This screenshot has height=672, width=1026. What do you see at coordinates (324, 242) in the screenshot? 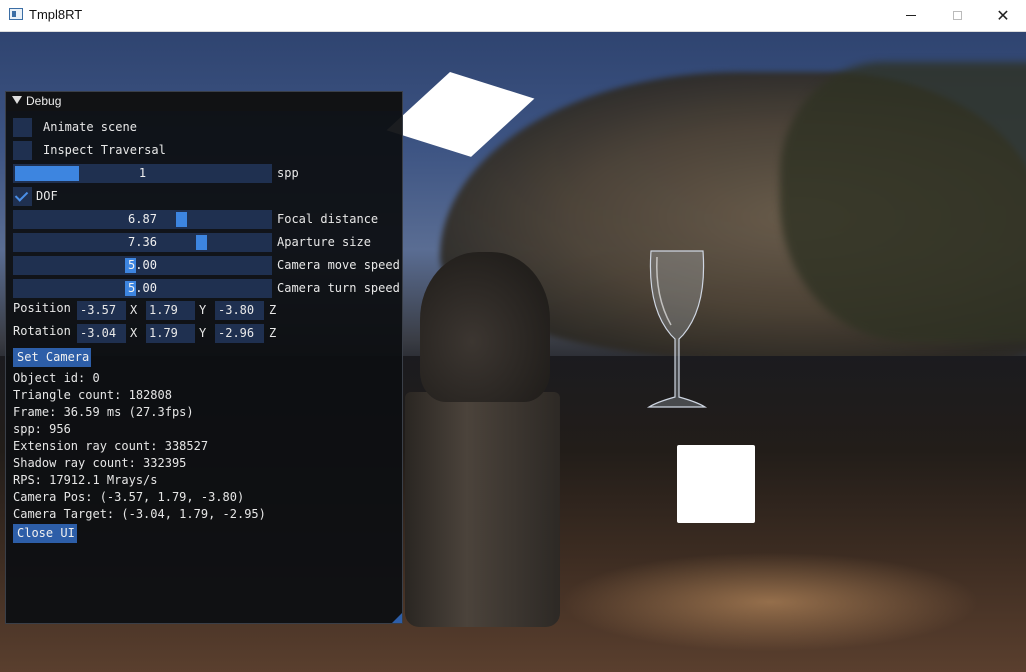
I see `aperture-size-label: Aparture size` at bounding box center [324, 242].